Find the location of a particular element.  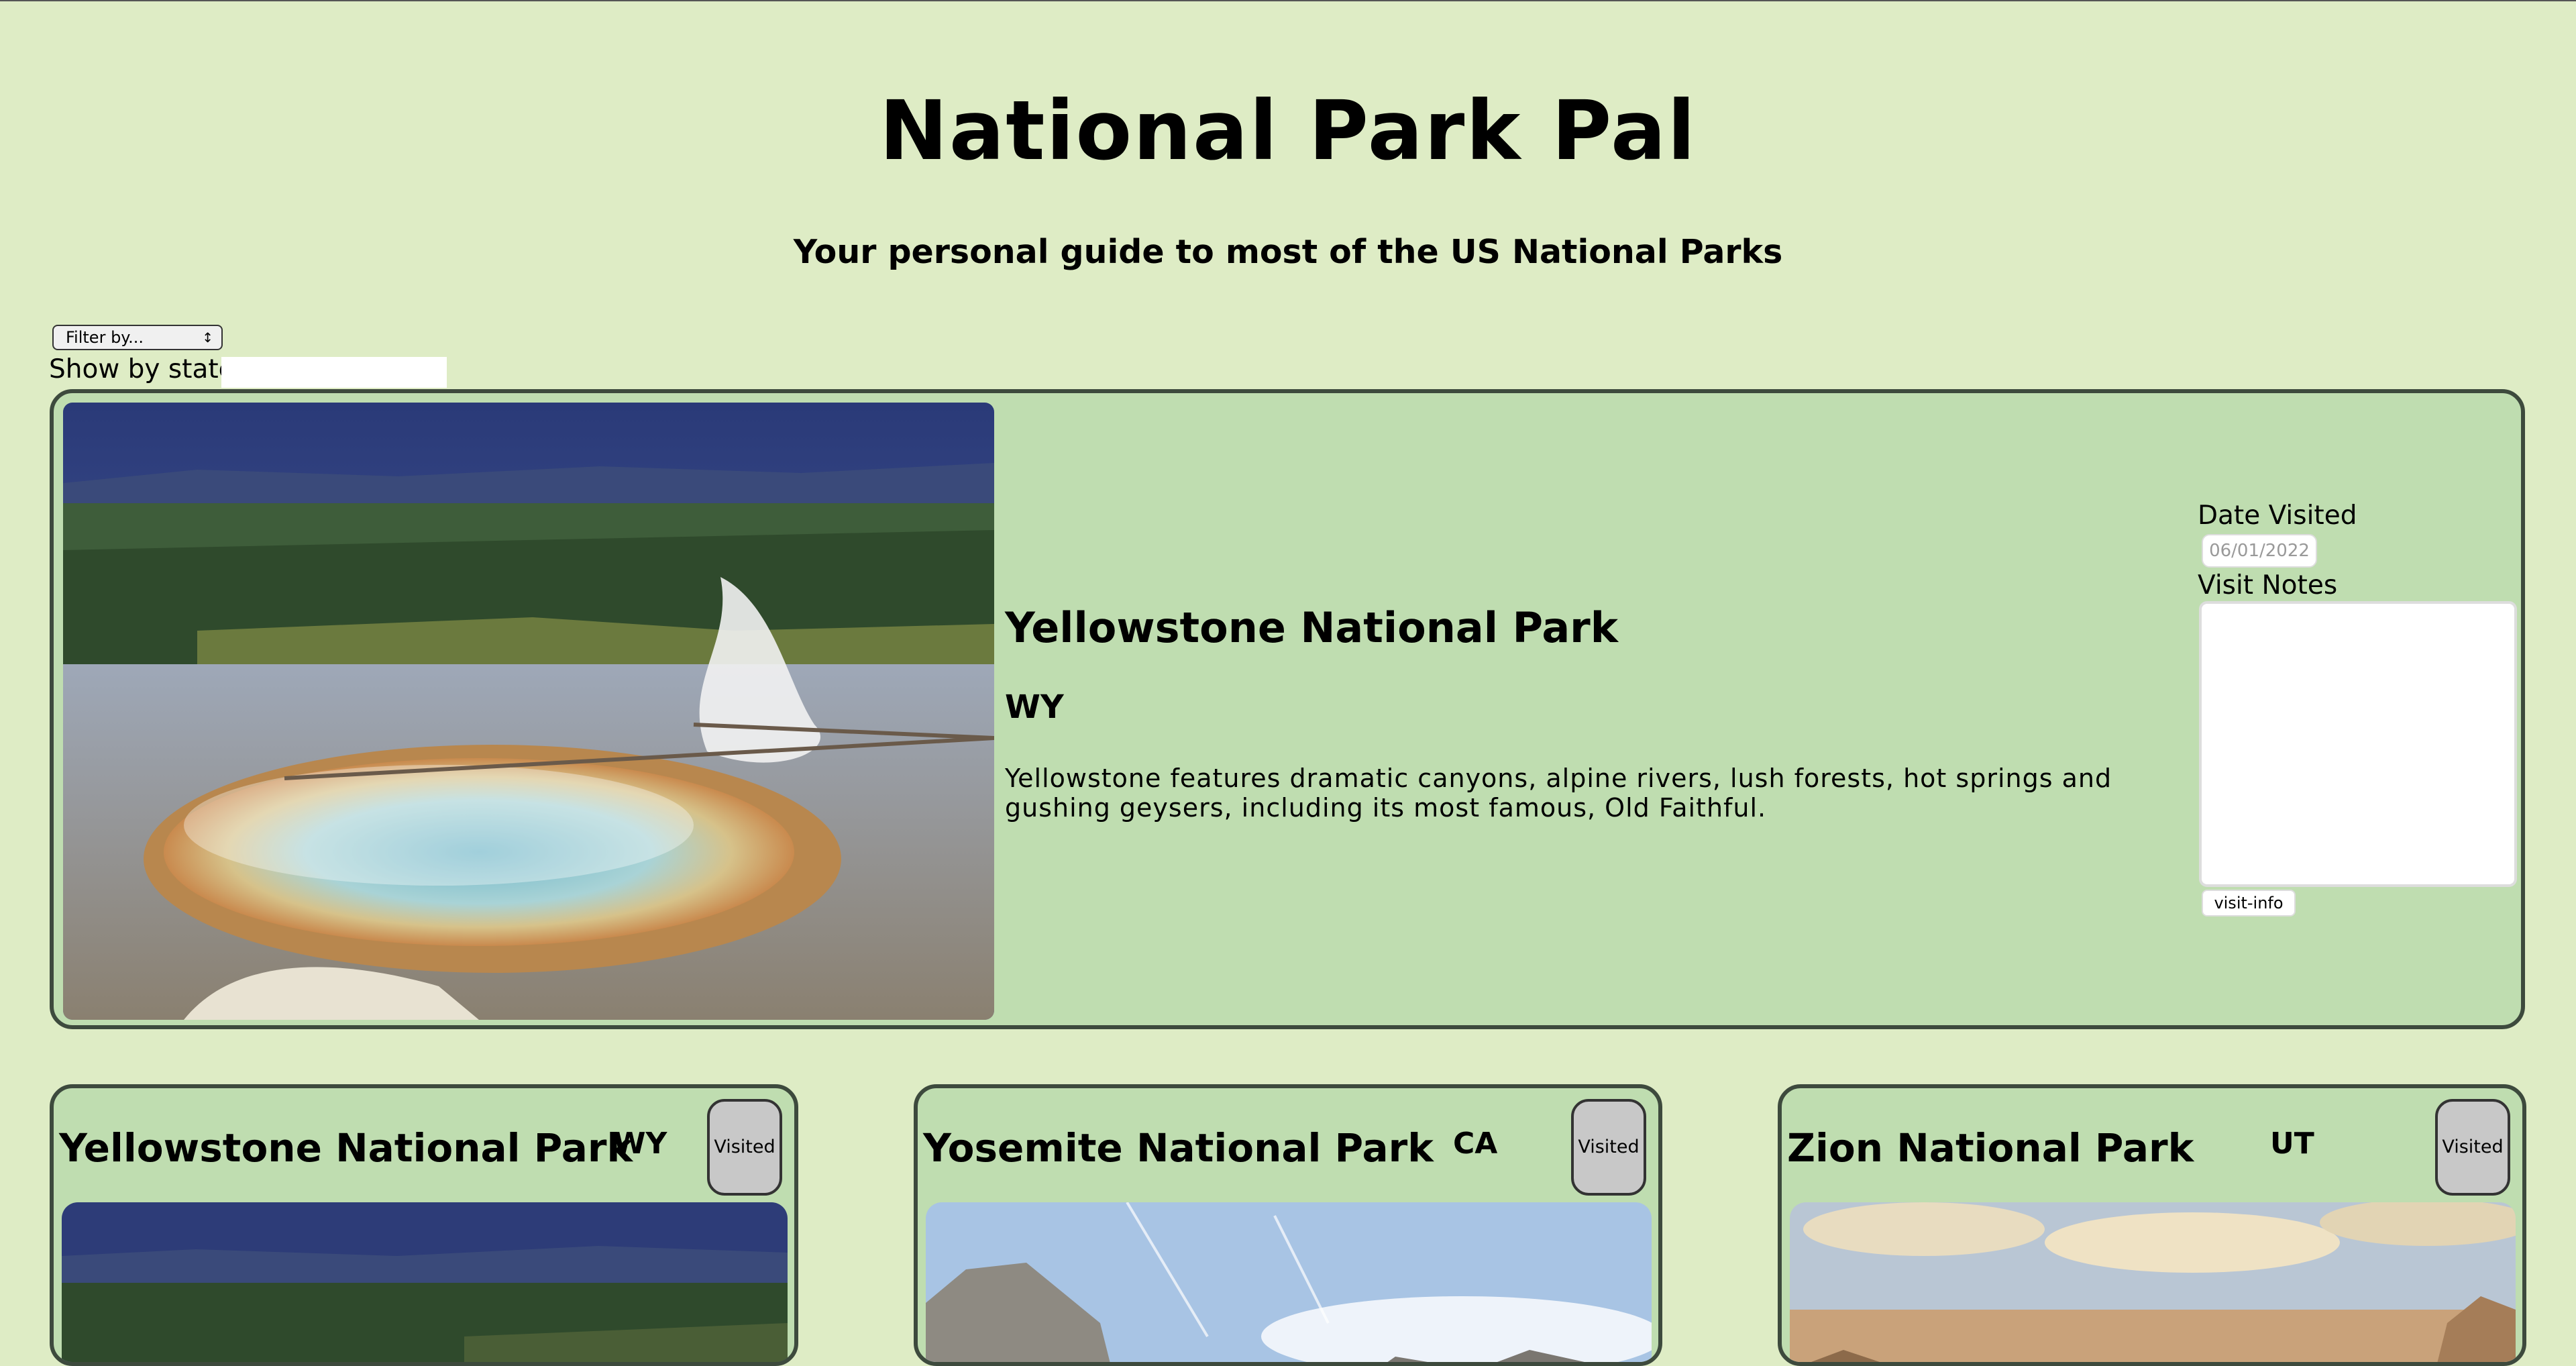

visit-notes-textarea is located at coordinates (2358, 744).